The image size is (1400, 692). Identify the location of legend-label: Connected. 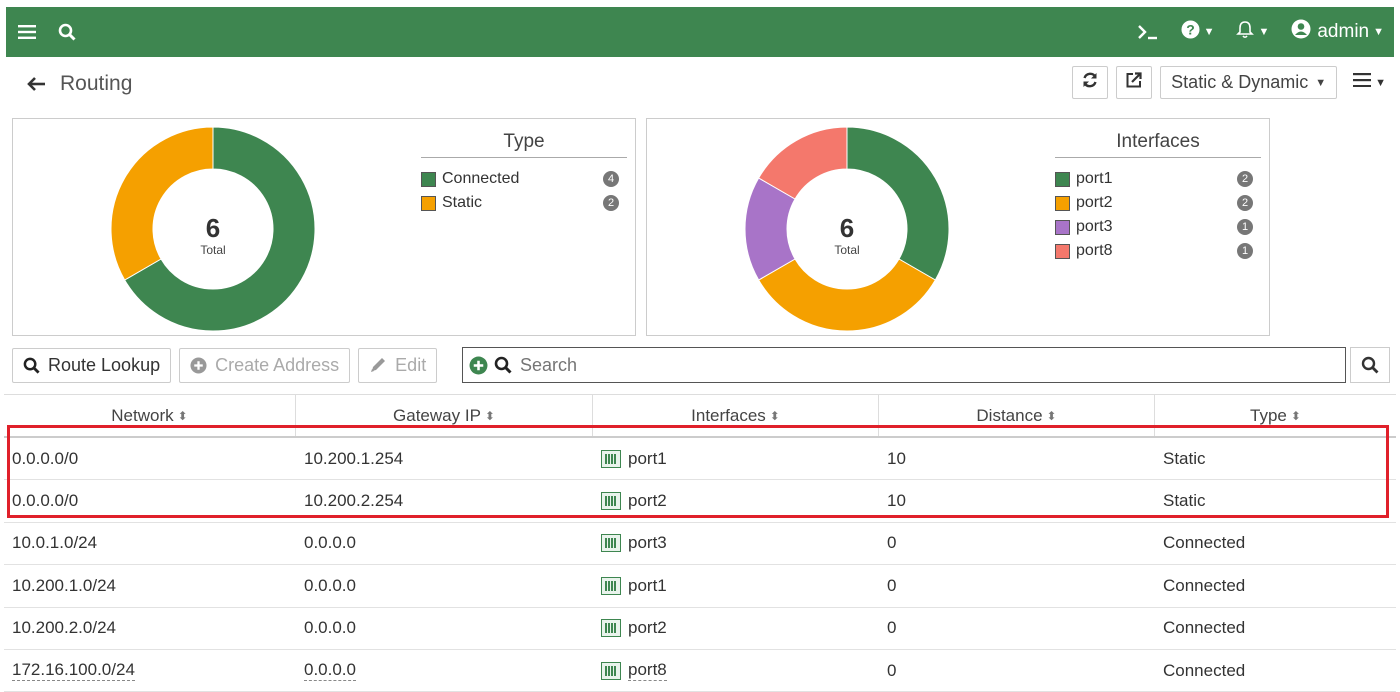
(481, 178).